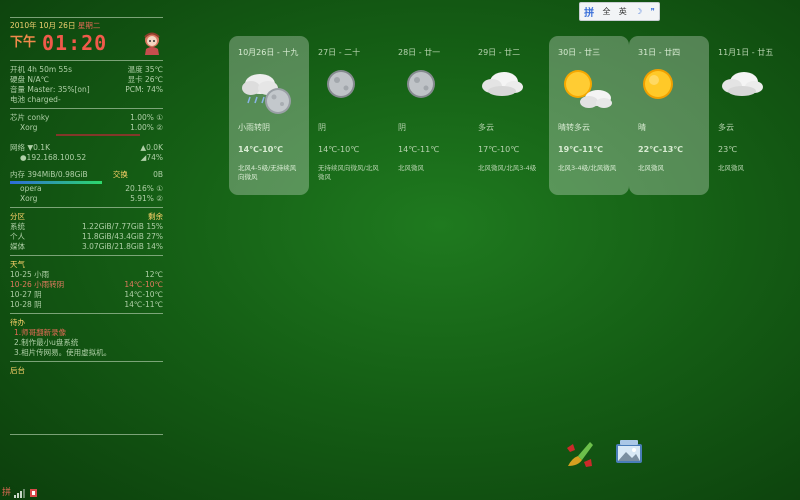  Describe the element at coordinates (146, 117) in the screenshot. I see `cpu-value: 1.00% ①` at that location.